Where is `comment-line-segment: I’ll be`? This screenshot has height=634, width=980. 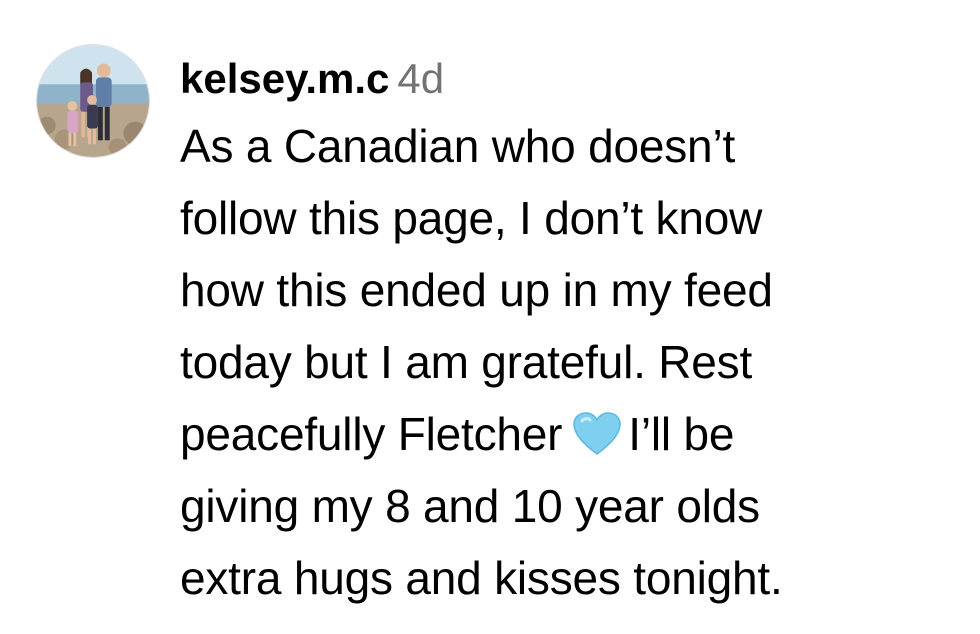 comment-line-segment: I’ll be is located at coordinates (681, 434).